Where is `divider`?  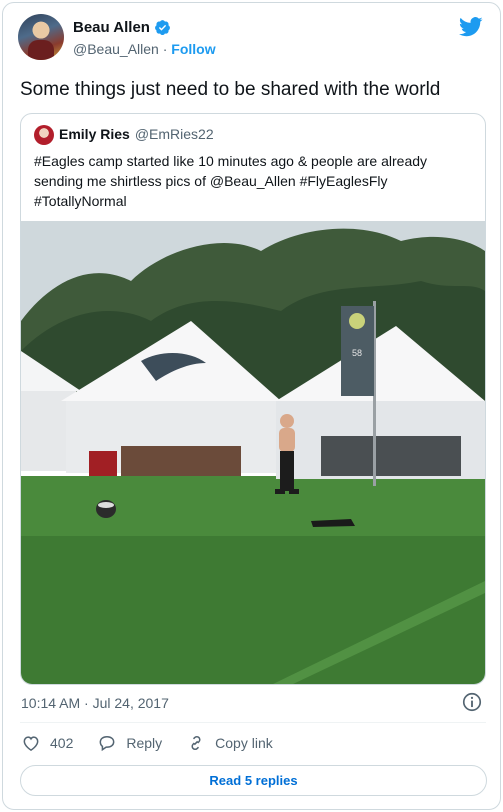 divider is located at coordinates (253, 722).